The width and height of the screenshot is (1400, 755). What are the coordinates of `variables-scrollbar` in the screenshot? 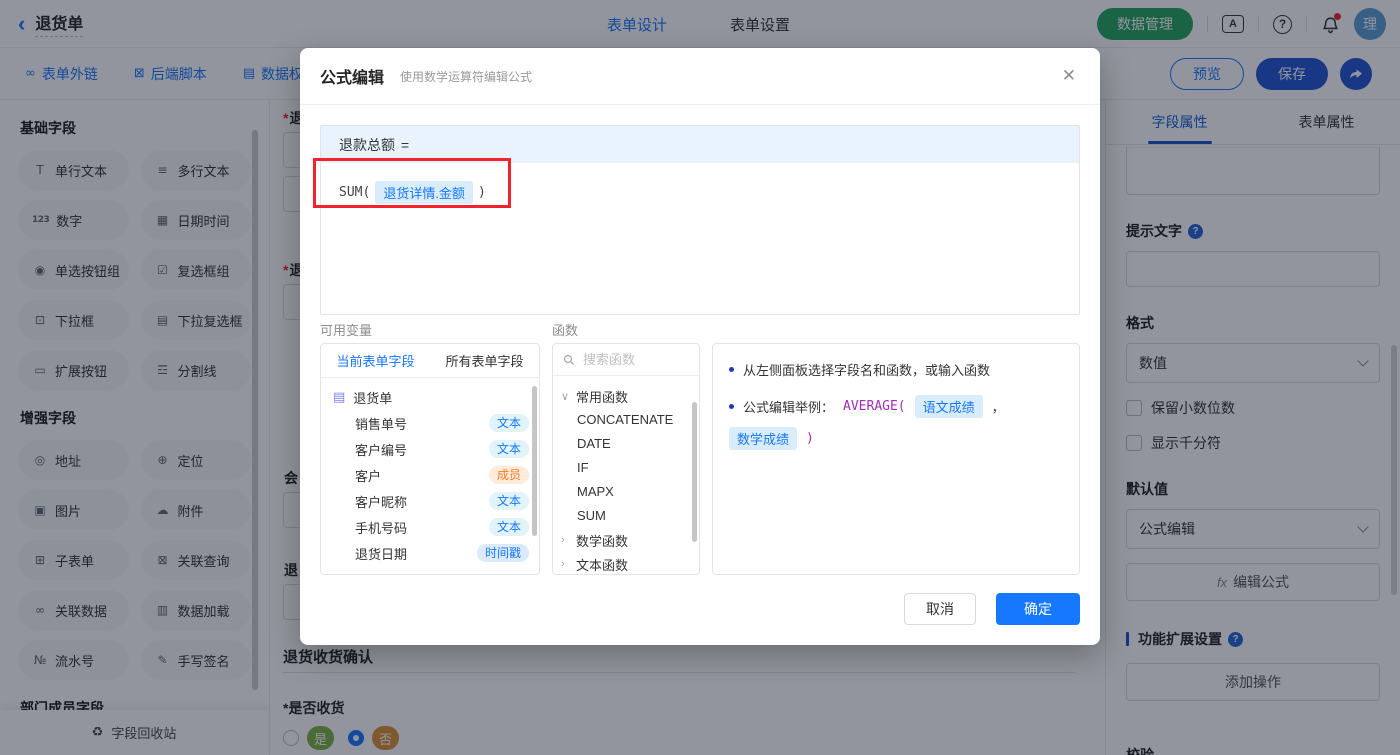 It's located at (534, 461).